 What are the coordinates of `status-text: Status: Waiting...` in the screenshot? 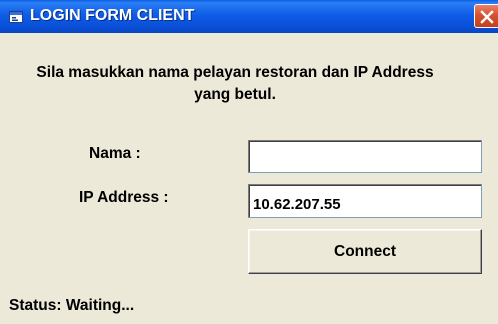 It's located at (72, 305).